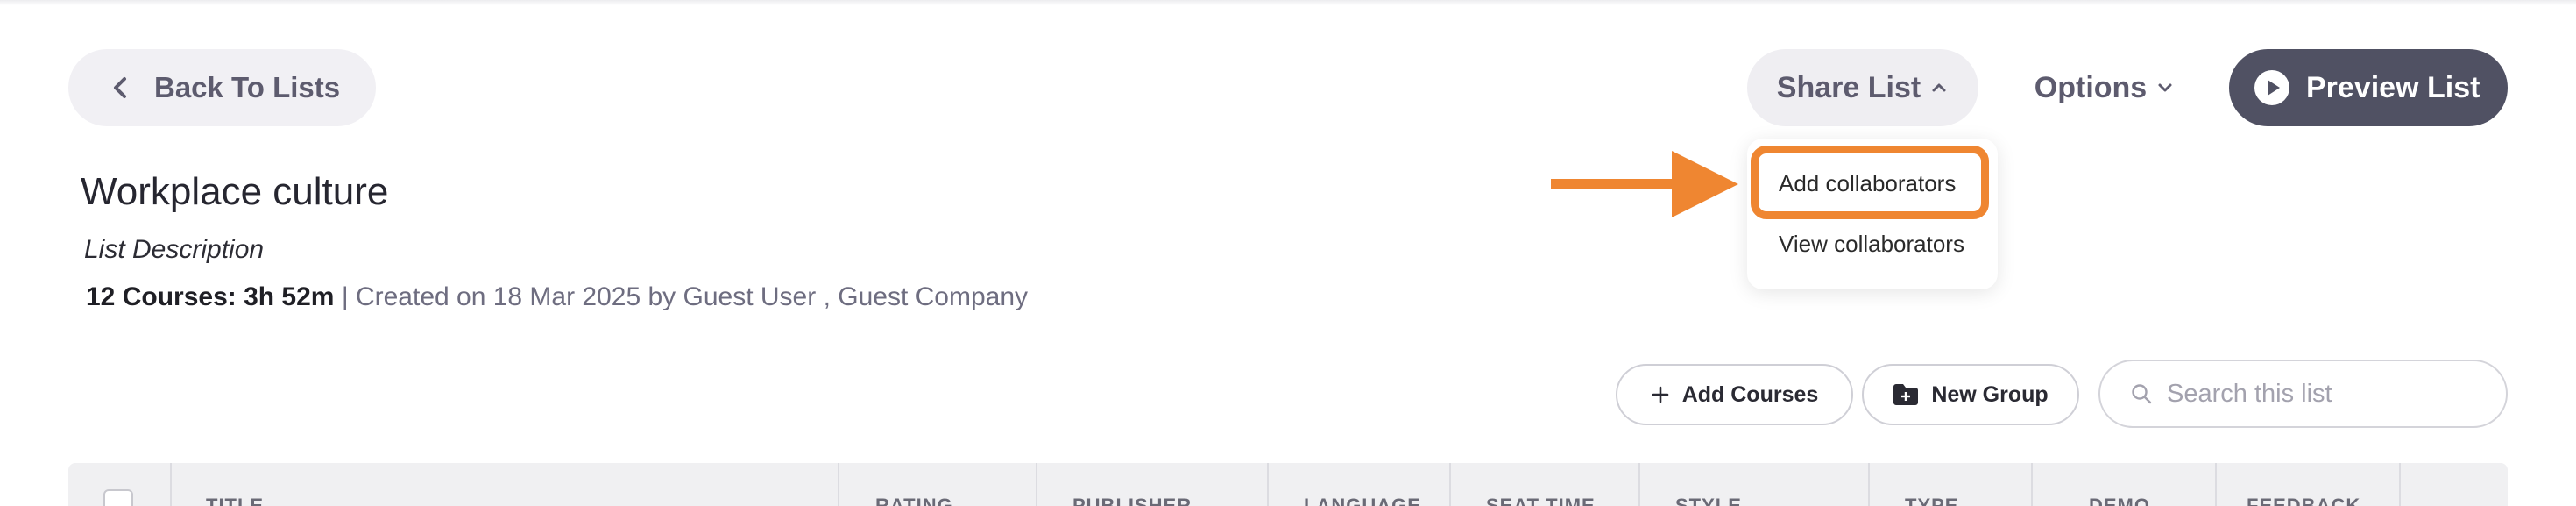 The height and width of the screenshot is (506, 2576). I want to click on share-list-label: Share List, so click(1848, 87).